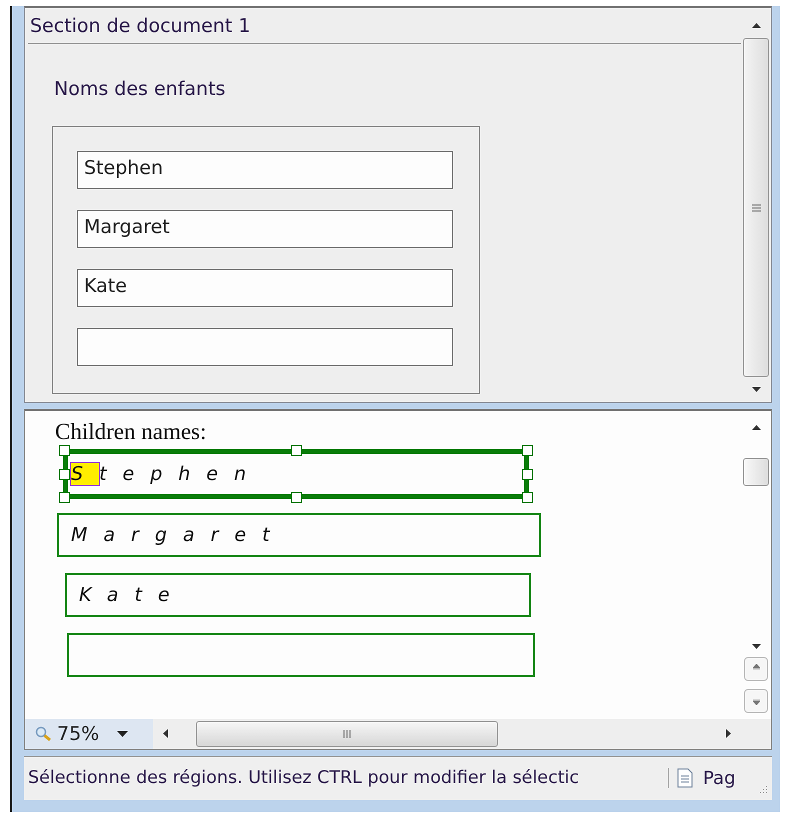 Image resolution: width=790 pixels, height=818 pixels. What do you see at coordinates (165, 733) in the screenshot?
I see `scroll-left-icon` at bounding box center [165, 733].